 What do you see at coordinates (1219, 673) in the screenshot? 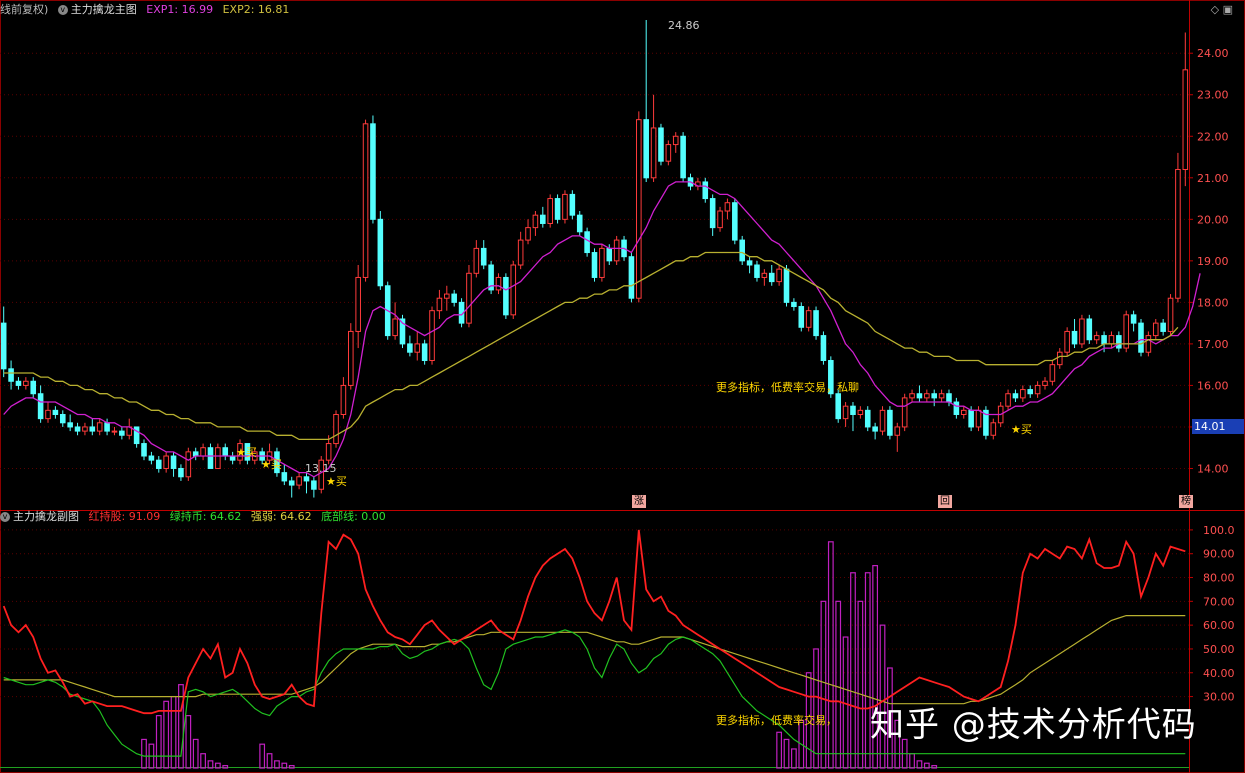
I see `sub-tick-label: 40.00` at bounding box center [1219, 673].